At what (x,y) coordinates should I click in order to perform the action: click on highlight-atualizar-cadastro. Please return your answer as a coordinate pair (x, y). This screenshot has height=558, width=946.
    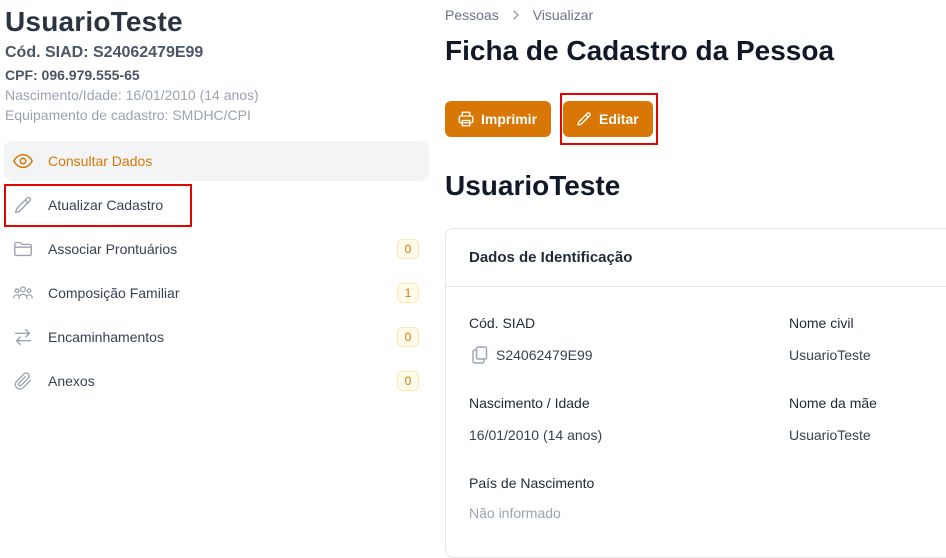
    Looking at the image, I should click on (98, 205).